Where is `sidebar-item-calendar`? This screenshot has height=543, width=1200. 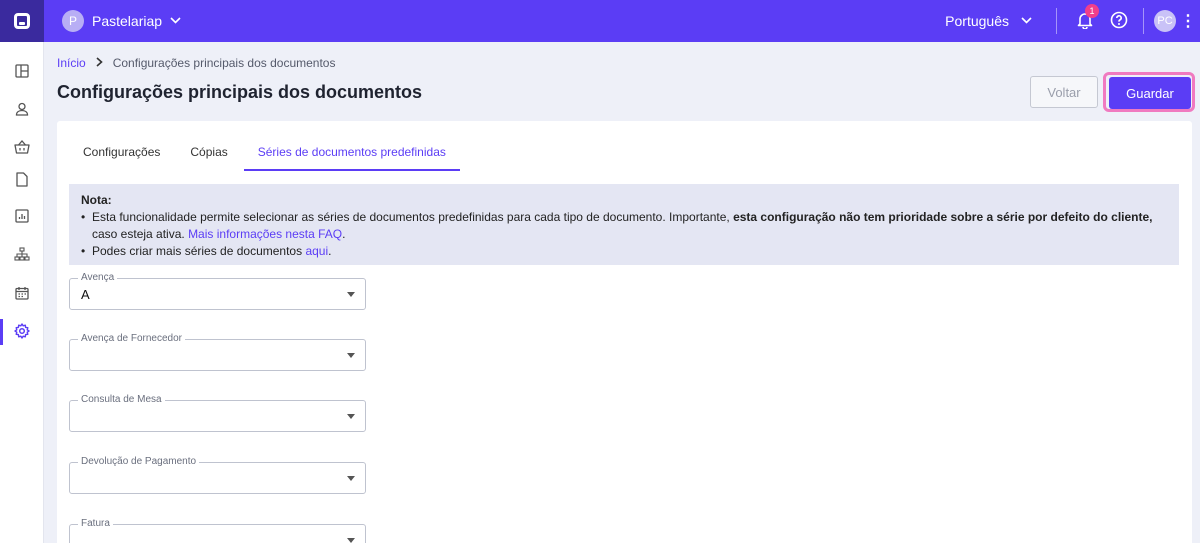
sidebar-item-calendar is located at coordinates (22, 294).